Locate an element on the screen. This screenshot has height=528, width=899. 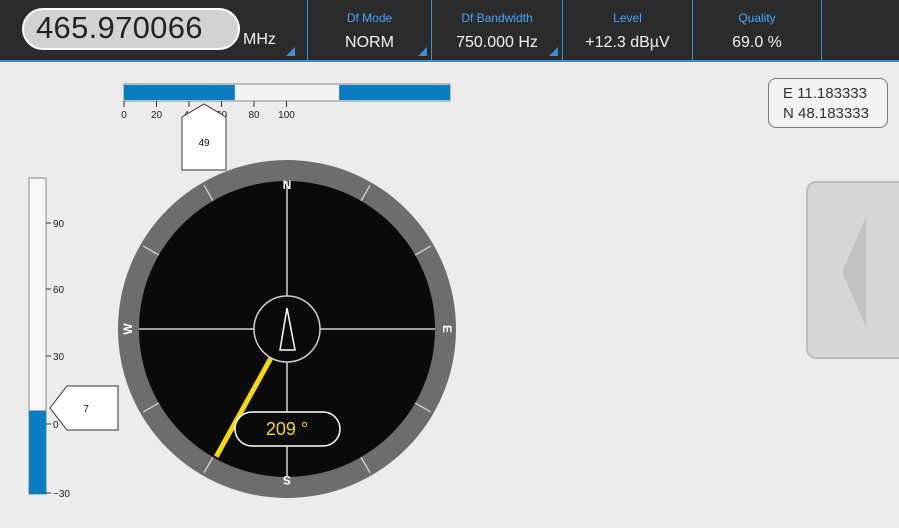
bearing-needle is located at coordinates (252, 392).